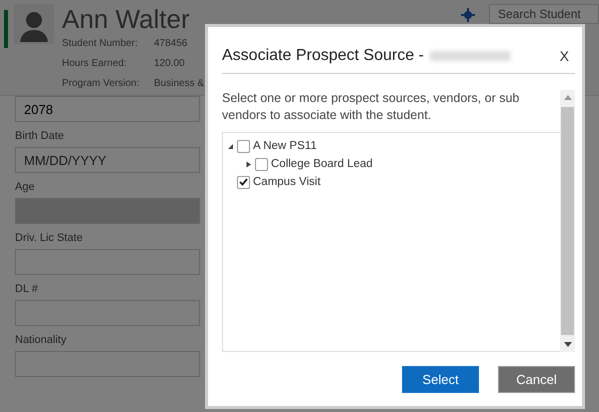 Image resolution: width=599 pixels, height=412 pixels. Describe the element at coordinates (536, 379) in the screenshot. I see `cancel-button: Cancel` at that location.